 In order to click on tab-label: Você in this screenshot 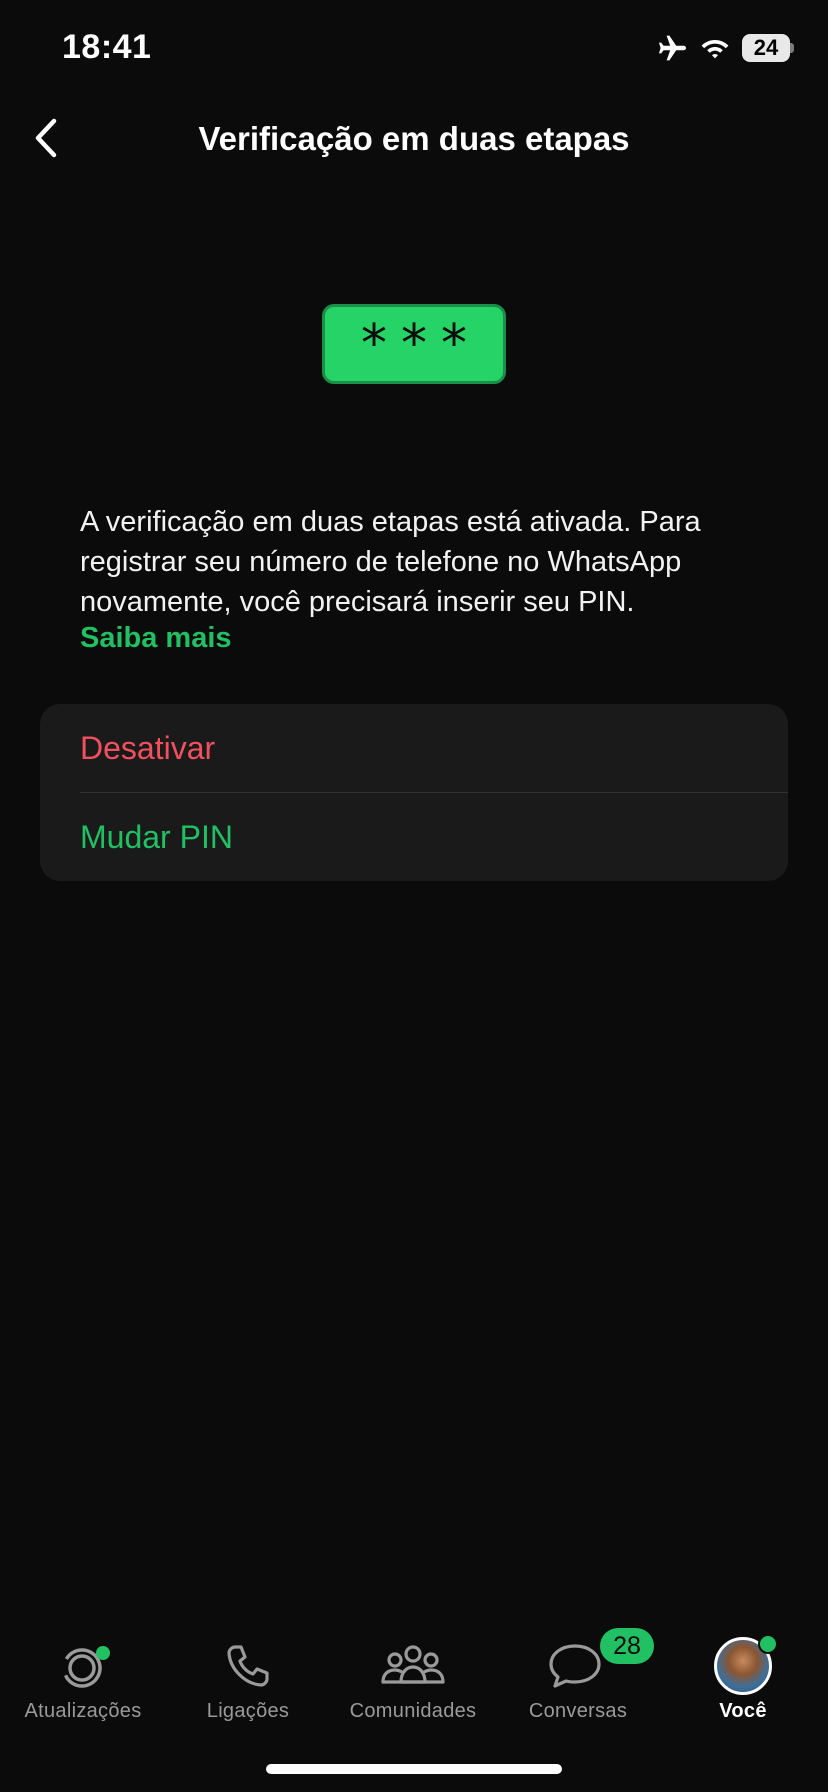, I will do `click(743, 1711)`.